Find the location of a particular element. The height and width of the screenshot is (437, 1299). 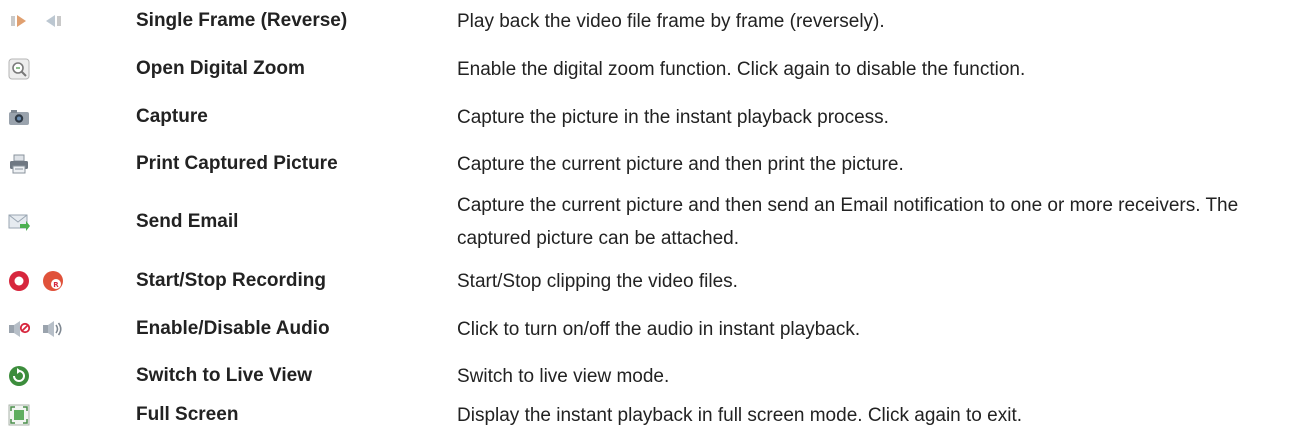

stop-recording-icon: R is located at coordinates (53, 281).